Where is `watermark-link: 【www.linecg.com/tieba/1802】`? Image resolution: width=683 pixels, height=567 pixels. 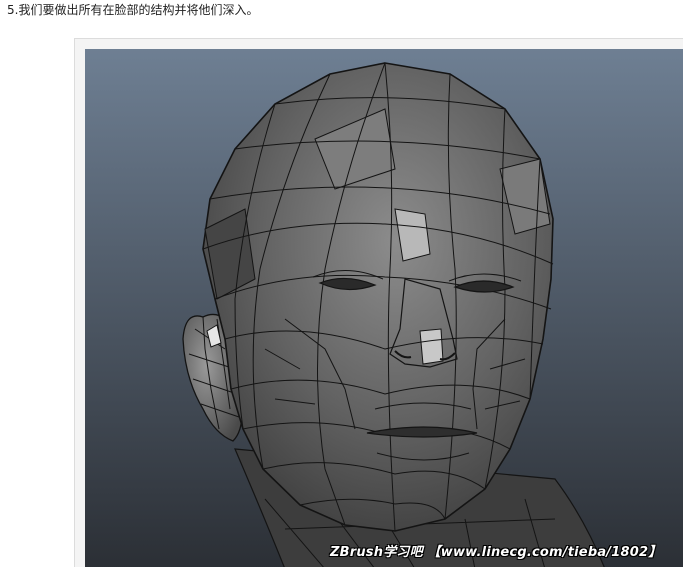 watermark-link: 【www.linecg.com/tieba/1802】 is located at coordinates (544, 552).